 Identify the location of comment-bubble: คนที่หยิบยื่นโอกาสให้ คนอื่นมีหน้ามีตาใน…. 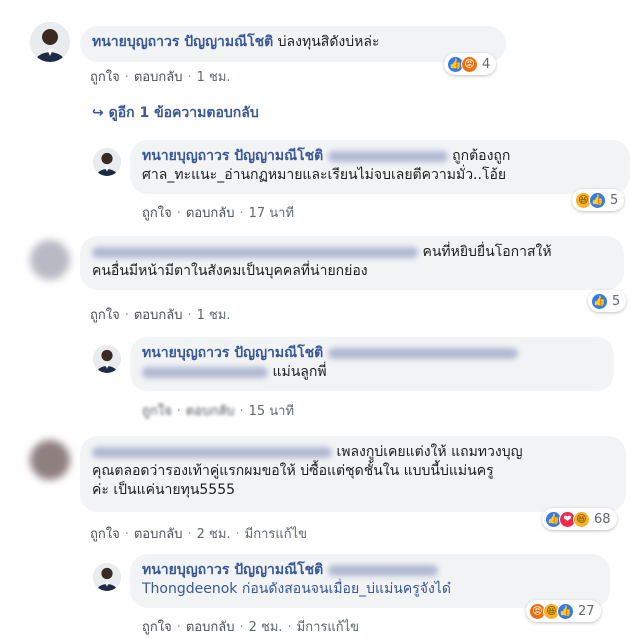
(352, 263).